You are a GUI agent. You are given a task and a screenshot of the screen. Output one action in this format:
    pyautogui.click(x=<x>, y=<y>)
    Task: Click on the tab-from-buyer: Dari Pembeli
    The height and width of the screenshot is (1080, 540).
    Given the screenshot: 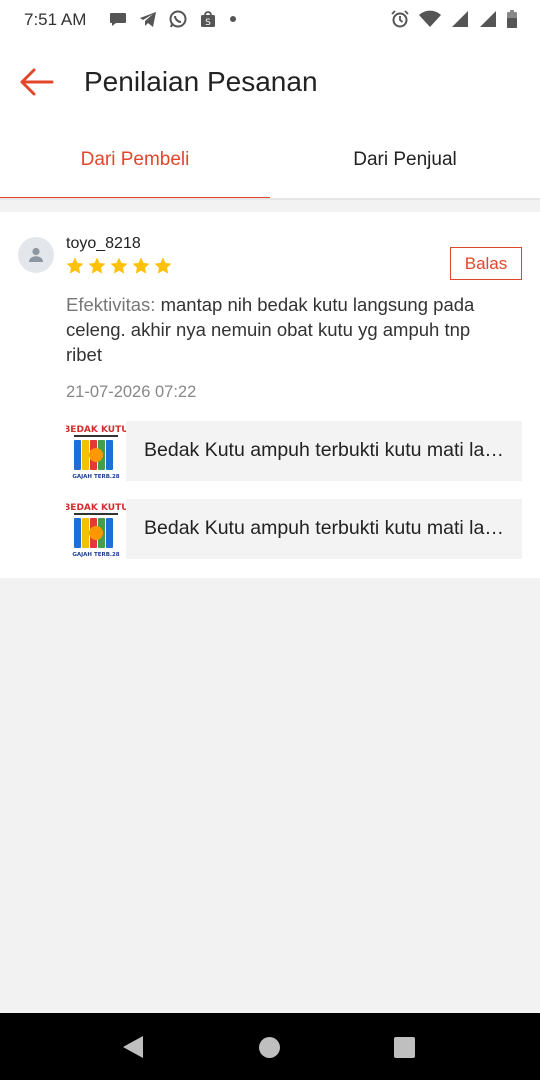 What is the action you would take?
    pyautogui.click(x=135, y=162)
    